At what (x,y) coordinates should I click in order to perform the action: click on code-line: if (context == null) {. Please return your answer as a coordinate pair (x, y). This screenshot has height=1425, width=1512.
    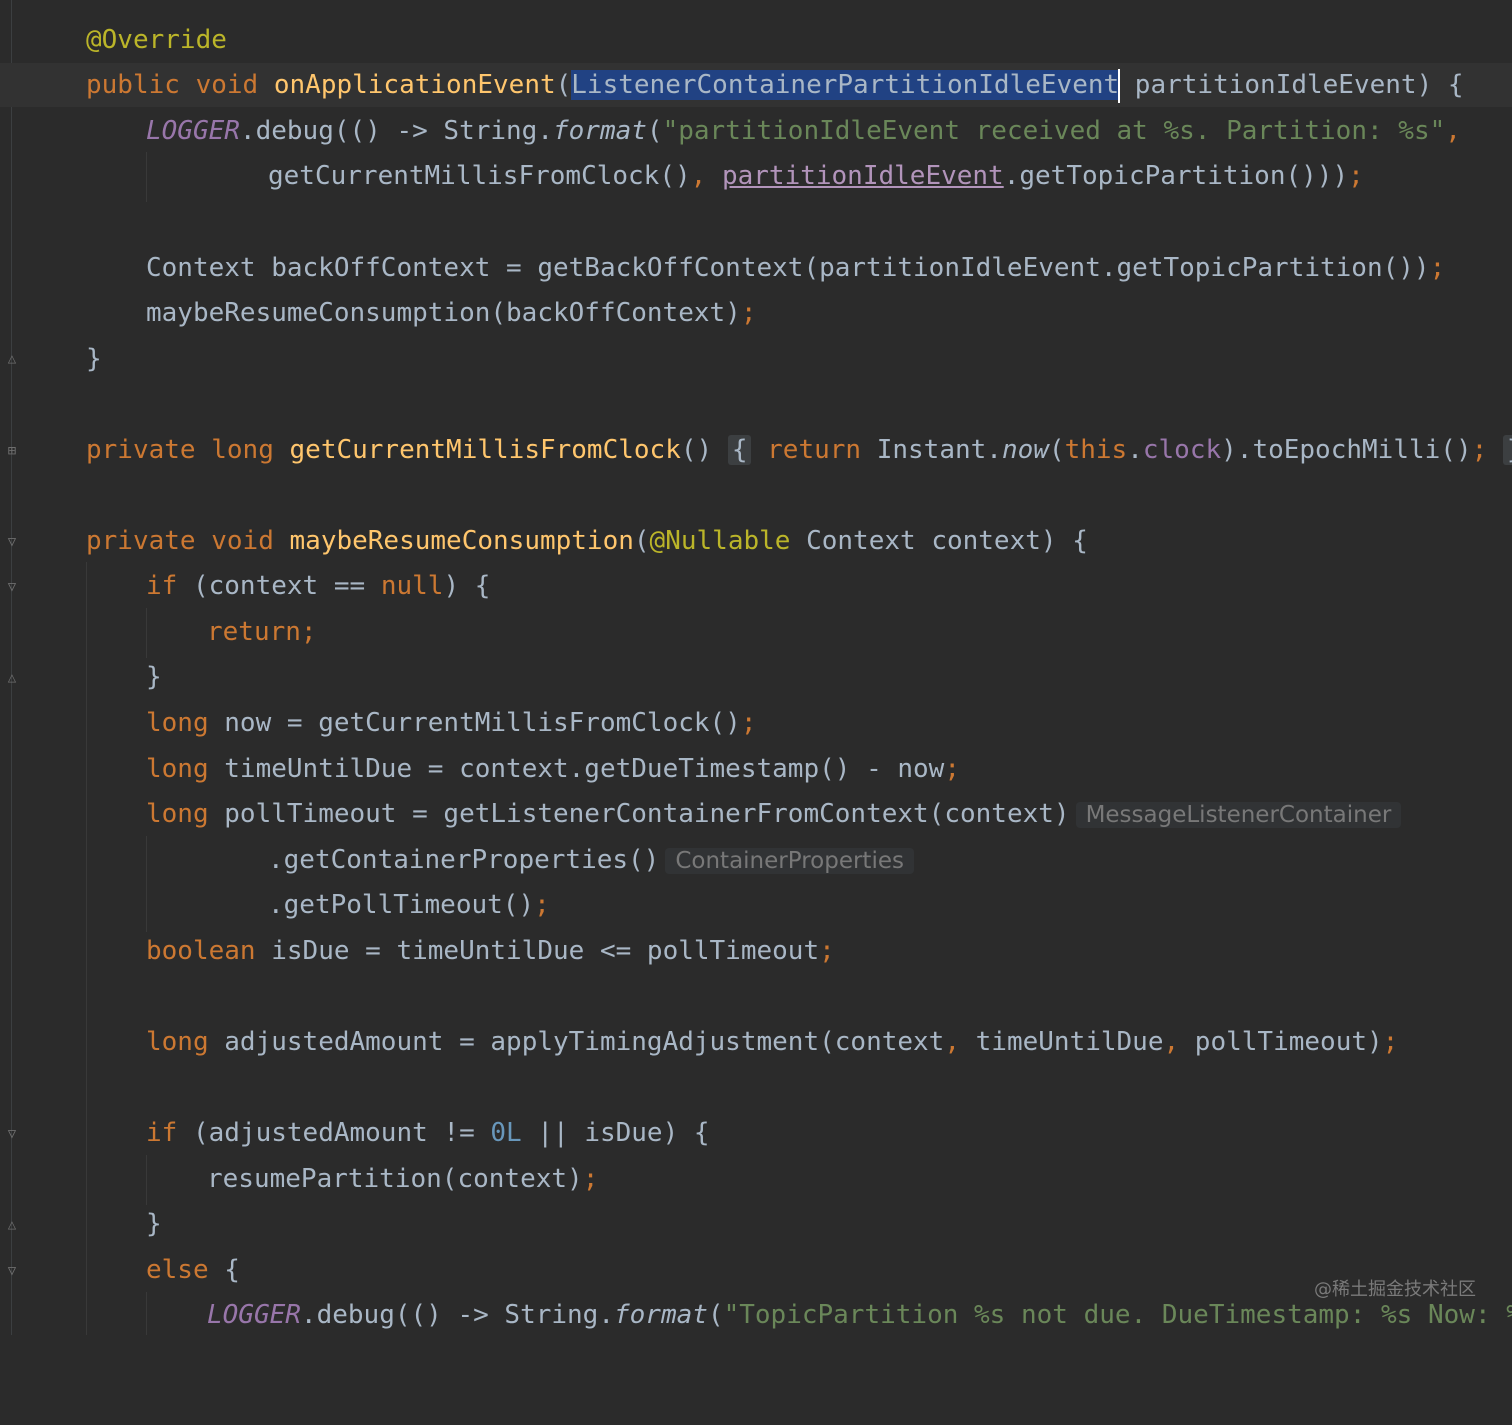
    Looking at the image, I should click on (756, 586).